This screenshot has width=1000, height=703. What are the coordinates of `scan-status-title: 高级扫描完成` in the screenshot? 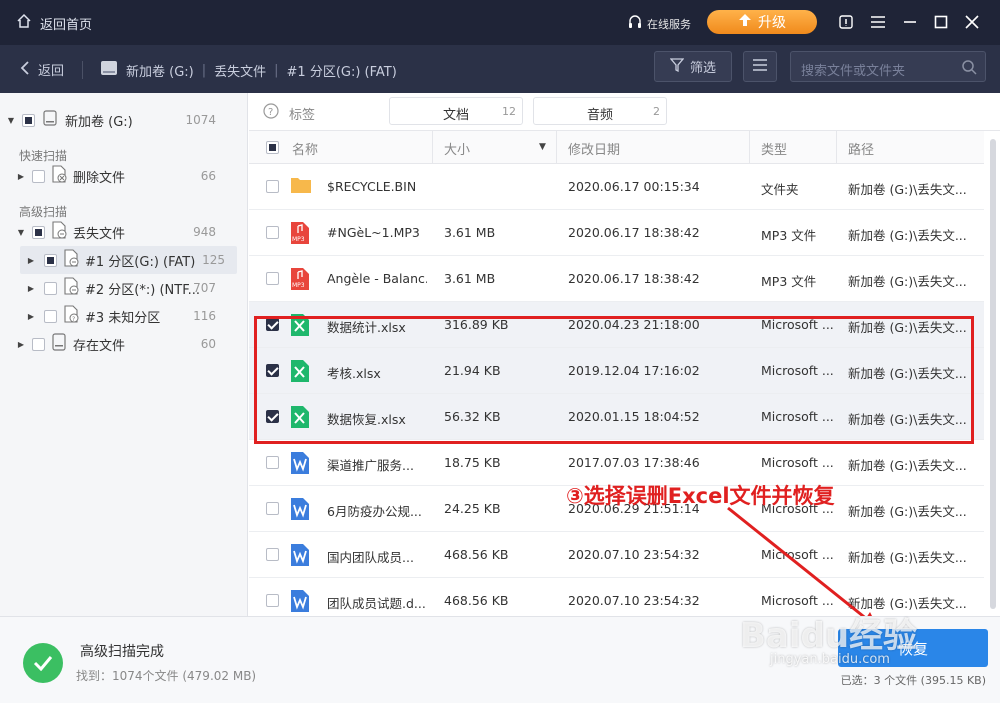 It's located at (122, 652).